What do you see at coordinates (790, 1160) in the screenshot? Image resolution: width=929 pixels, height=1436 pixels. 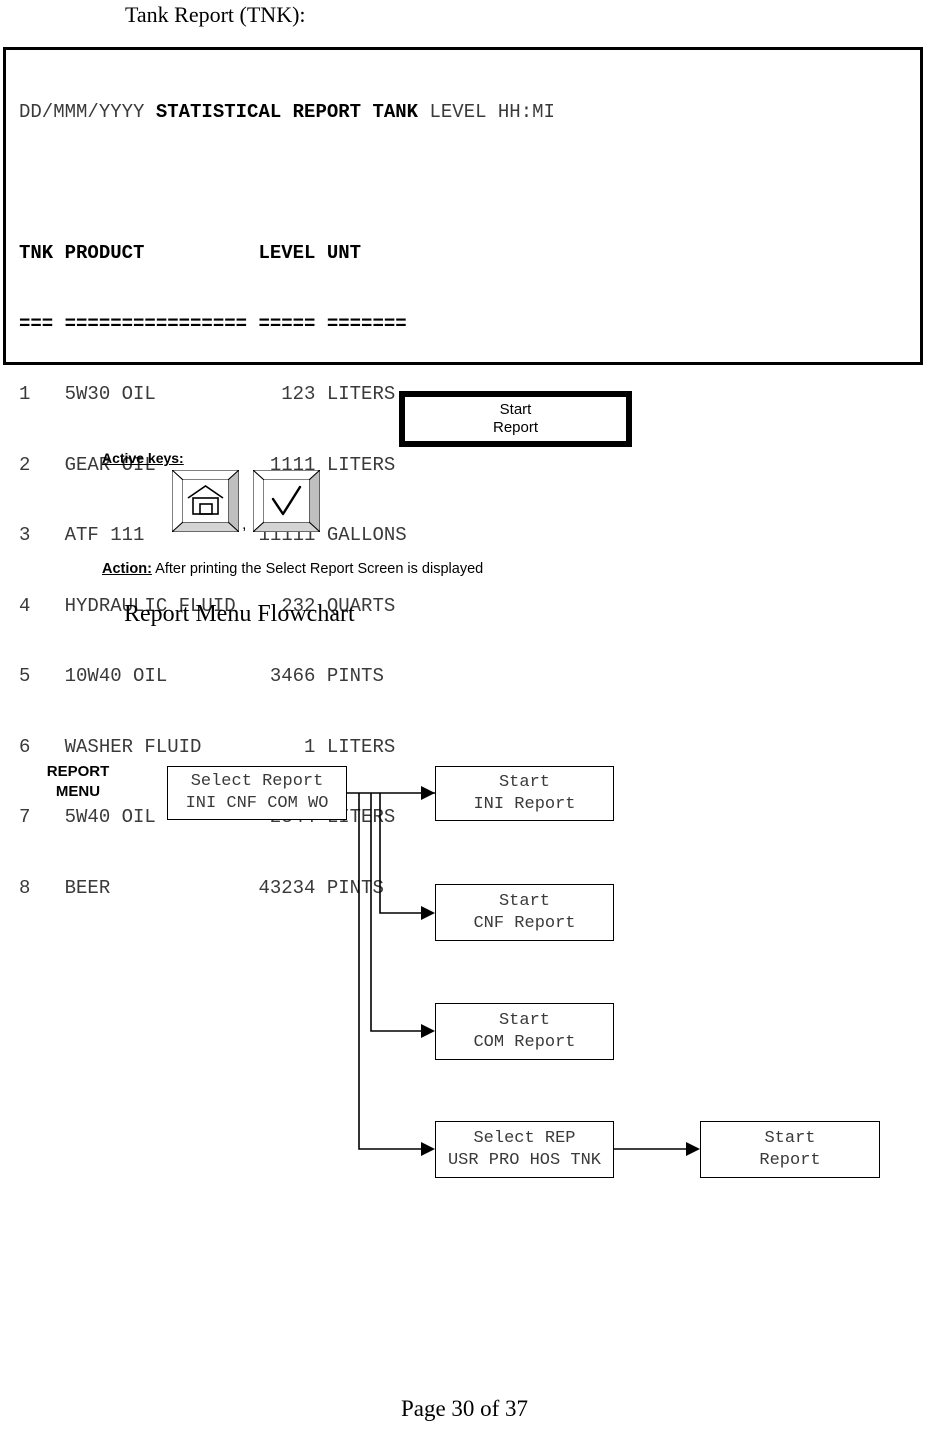 I see `flow-node-line2: Report` at bounding box center [790, 1160].